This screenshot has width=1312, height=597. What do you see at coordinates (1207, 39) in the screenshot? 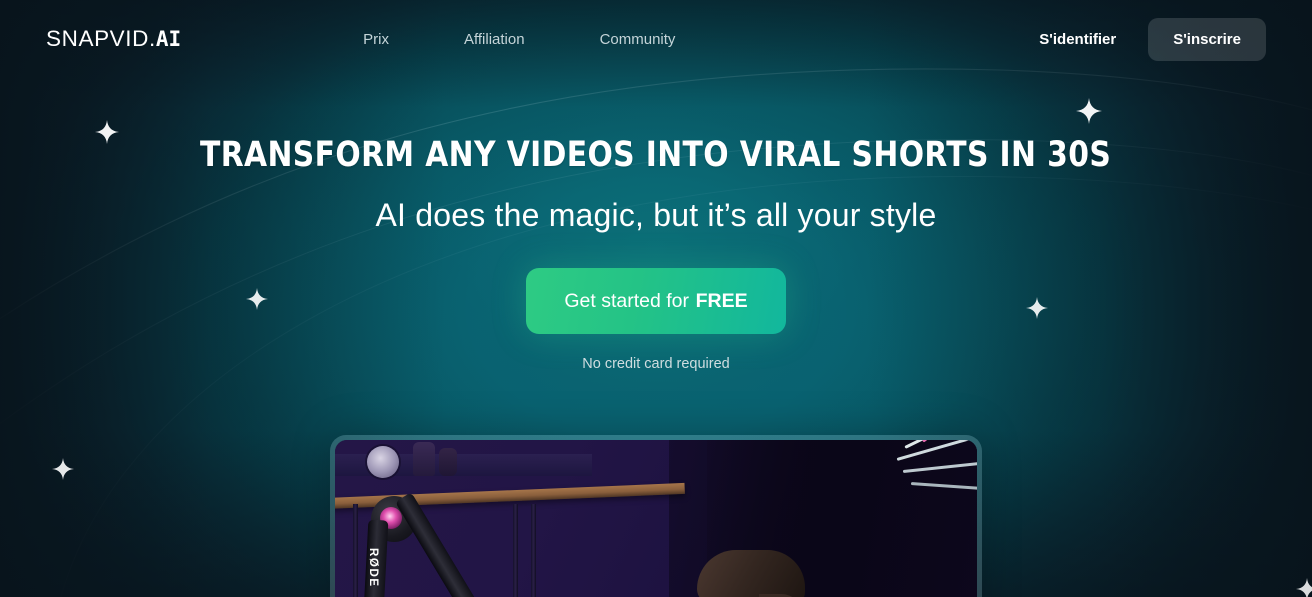
I see `signup-button: S'inscrire` at bounding box center [1207, 39].